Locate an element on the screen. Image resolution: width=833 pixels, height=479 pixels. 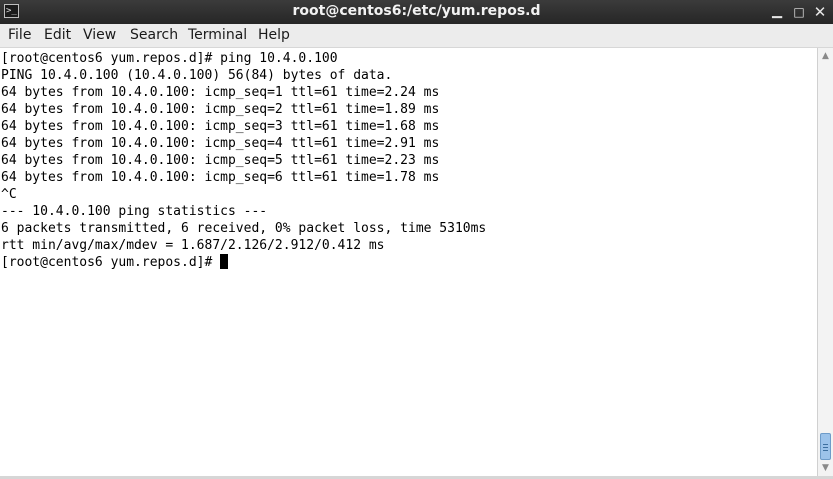
shell-prompt: [root@centos6 yum.repos.d]# is located at coordinates (111, 262).